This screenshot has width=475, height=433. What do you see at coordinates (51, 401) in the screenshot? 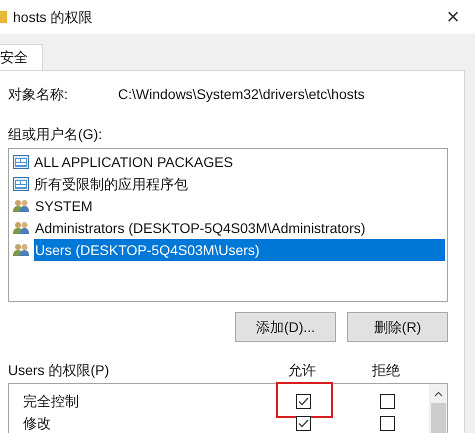
I see `permission-name: 完全控制` at bounding box center [51, 401].